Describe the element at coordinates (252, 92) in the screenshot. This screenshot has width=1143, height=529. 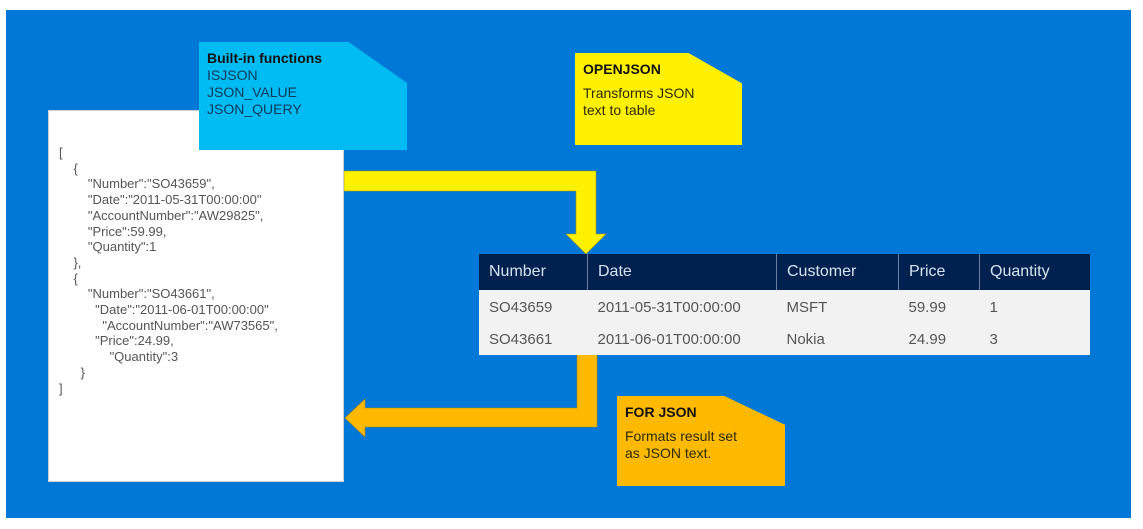
I see `builtin-function-item: JSON_VALUE` at that location.